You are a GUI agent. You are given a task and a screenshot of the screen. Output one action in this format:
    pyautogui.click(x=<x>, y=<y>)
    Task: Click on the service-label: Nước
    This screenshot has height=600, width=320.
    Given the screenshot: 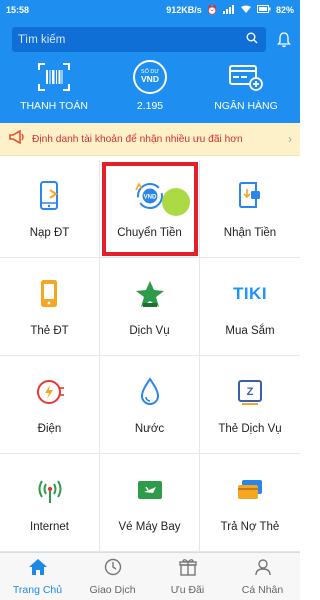 What is the action you would take?
    pyautogui.click(x=149, y=429)
    